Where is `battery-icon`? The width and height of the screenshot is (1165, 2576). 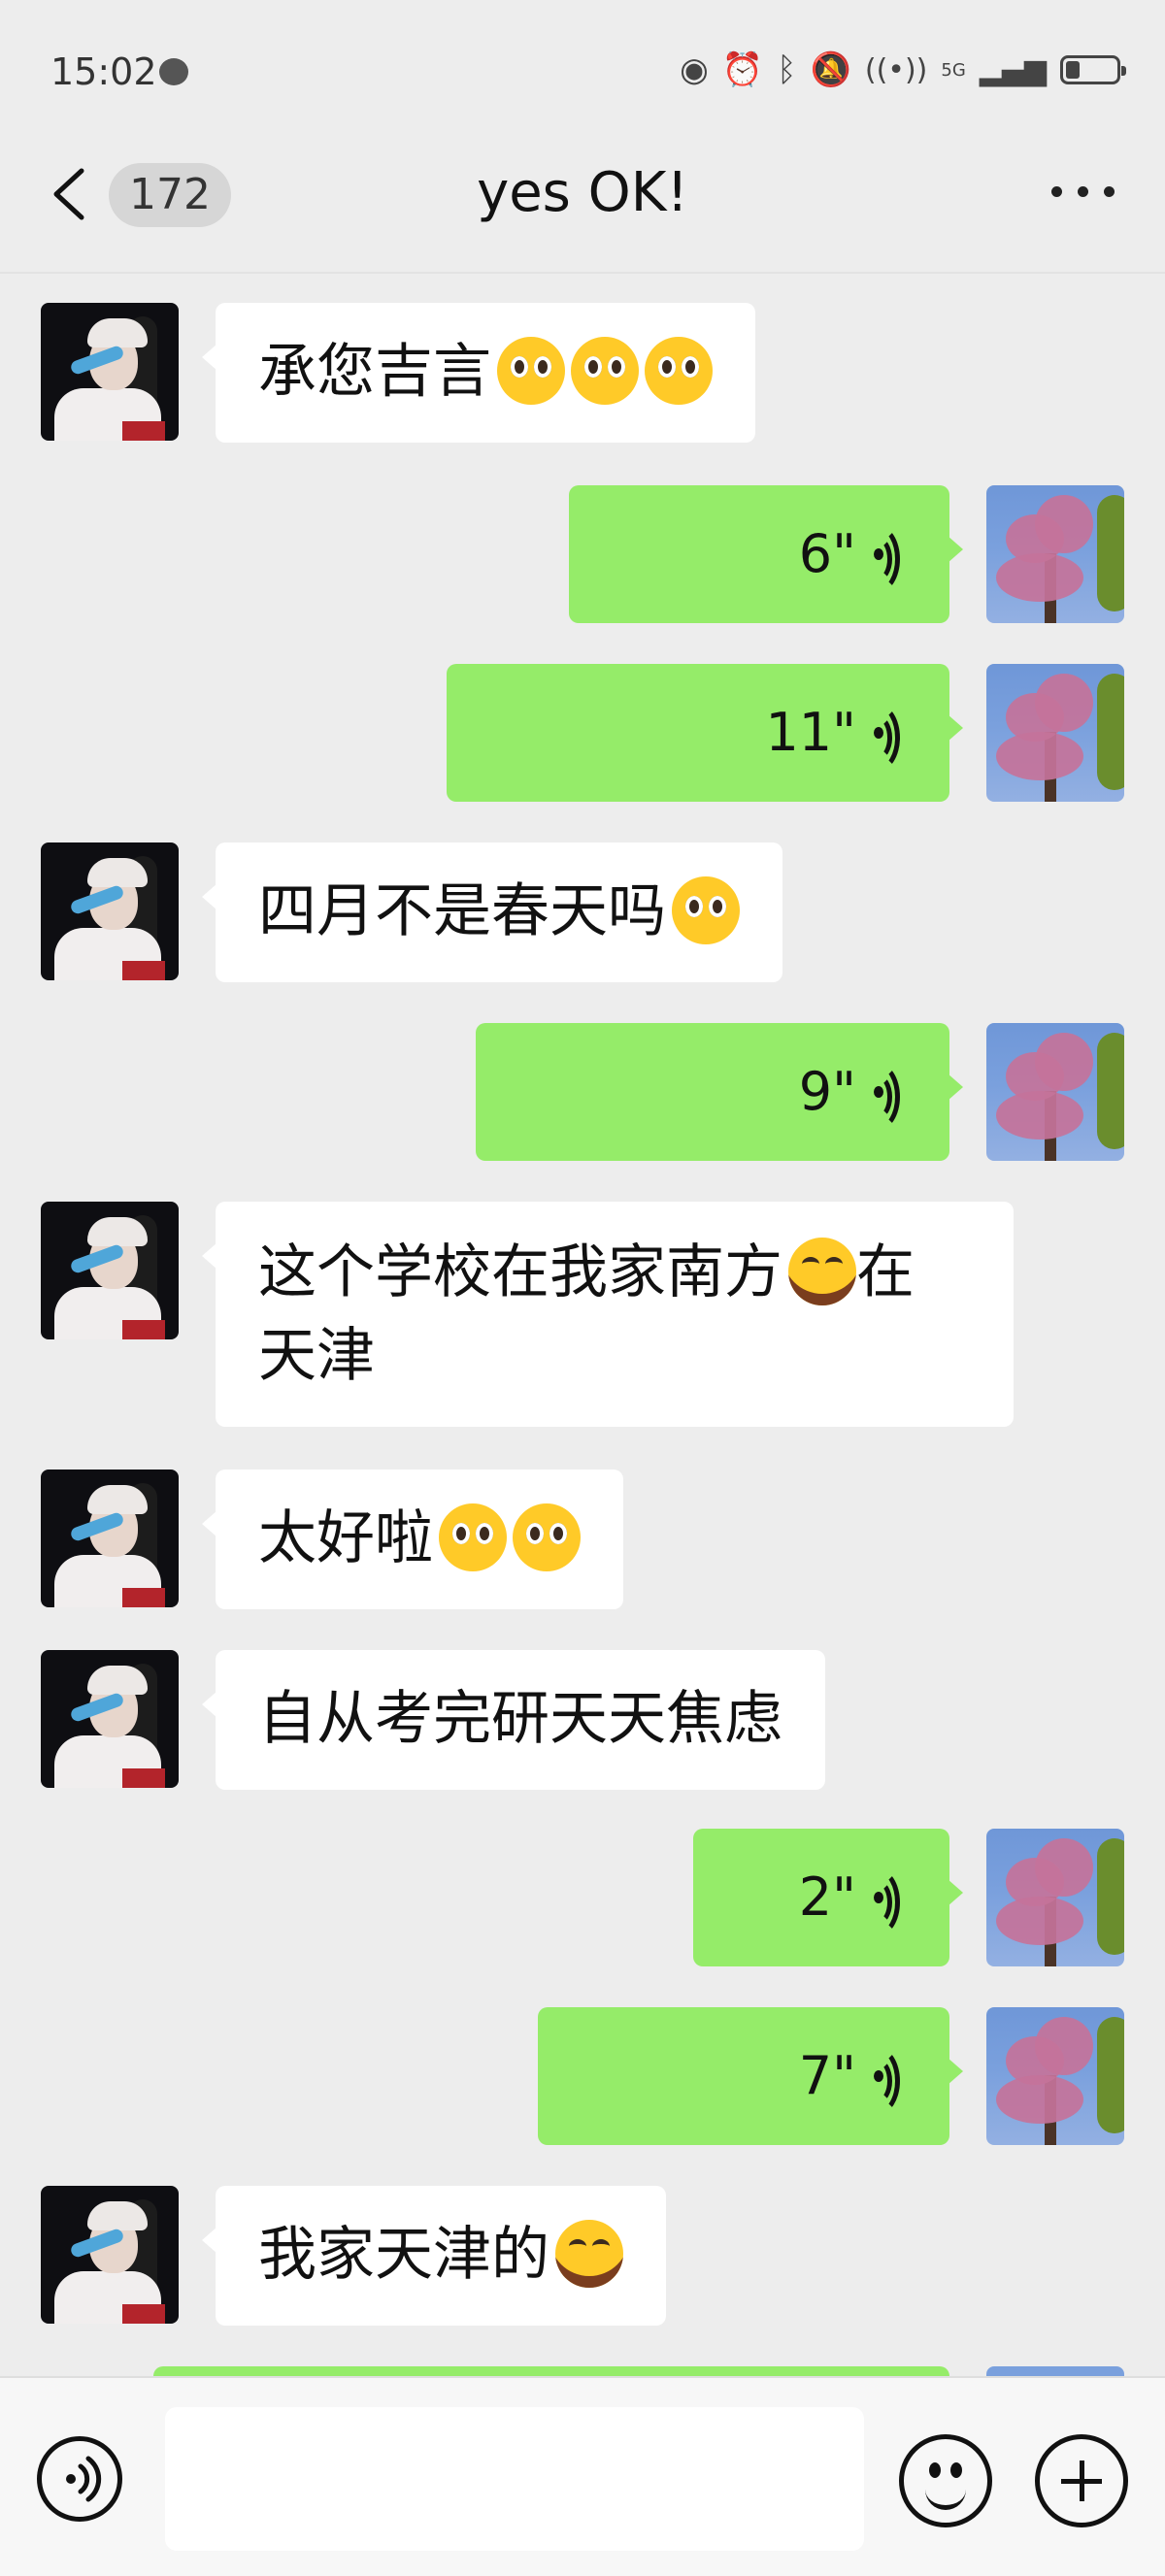 battery-icon is located at coordinates (1093, 69).